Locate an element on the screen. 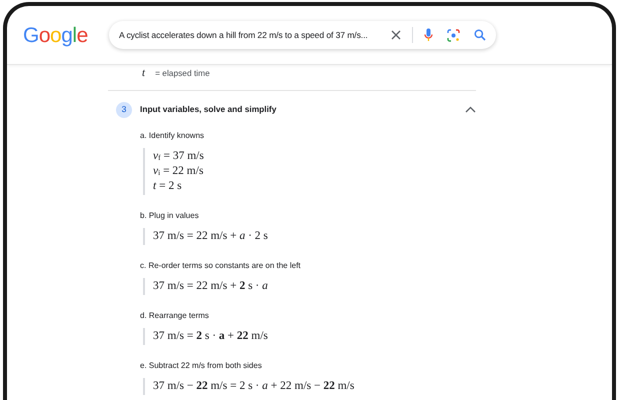 The height and width of the screenshot is (400, 619). variable-definition: = elapsed time is located at coordinates (182, 73).